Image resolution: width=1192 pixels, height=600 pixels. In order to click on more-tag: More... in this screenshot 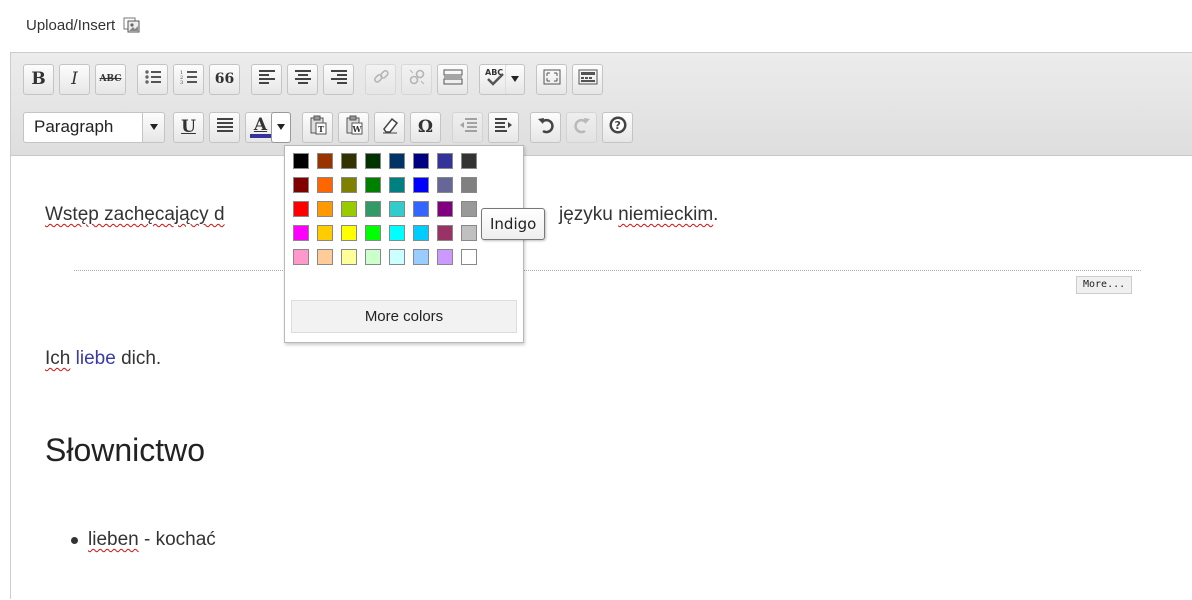, I will do `click(1104, 285)`.